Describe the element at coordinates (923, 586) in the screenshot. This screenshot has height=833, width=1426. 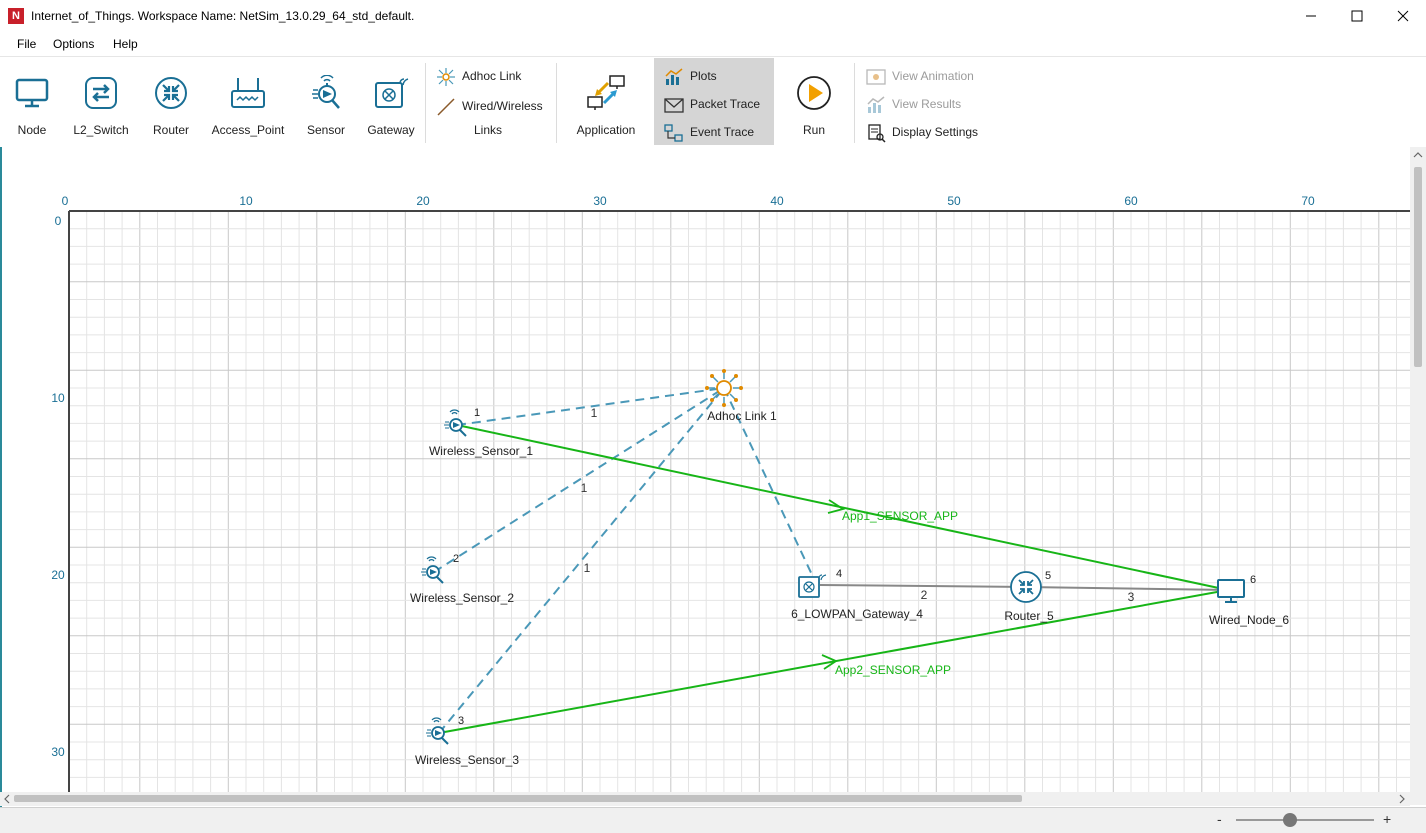
I see `wired-link-gw-router` at that location.